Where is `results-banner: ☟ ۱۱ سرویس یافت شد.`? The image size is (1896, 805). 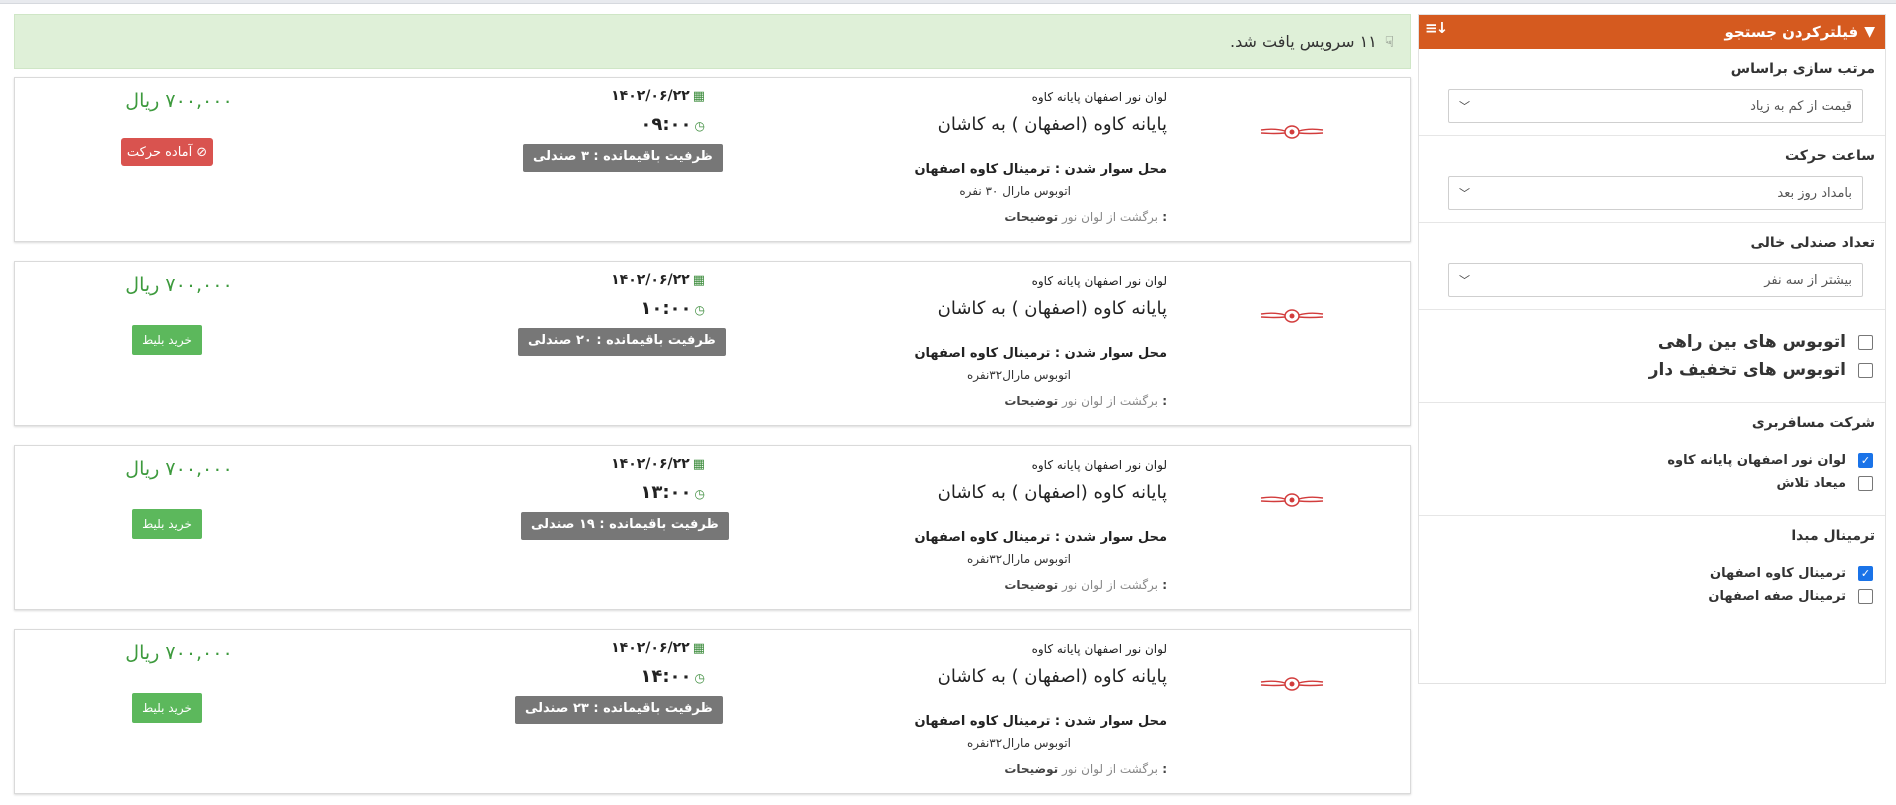
results-banner: ☟ ۱۱ سرویس یافت شد. is located at coordinates (712, 41).